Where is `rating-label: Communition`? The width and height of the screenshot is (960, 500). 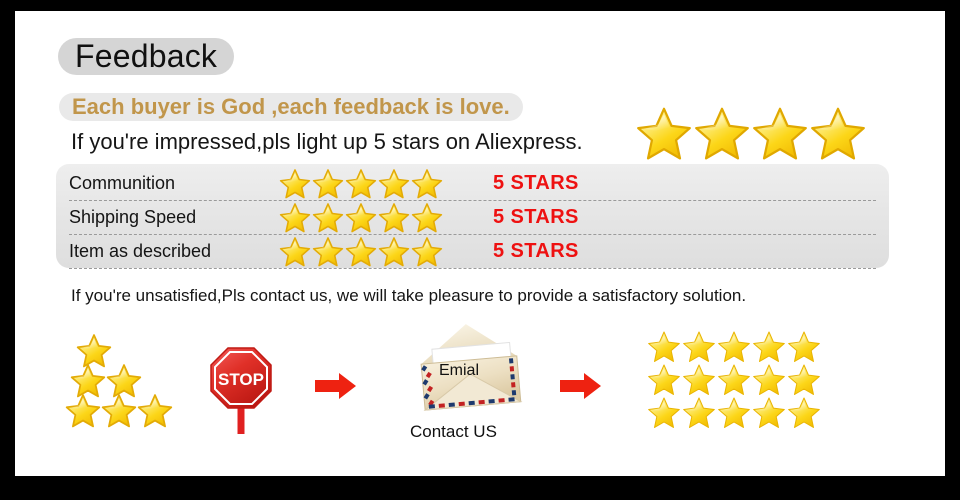 rating-label: Communition is located at coordinates (122, 183).